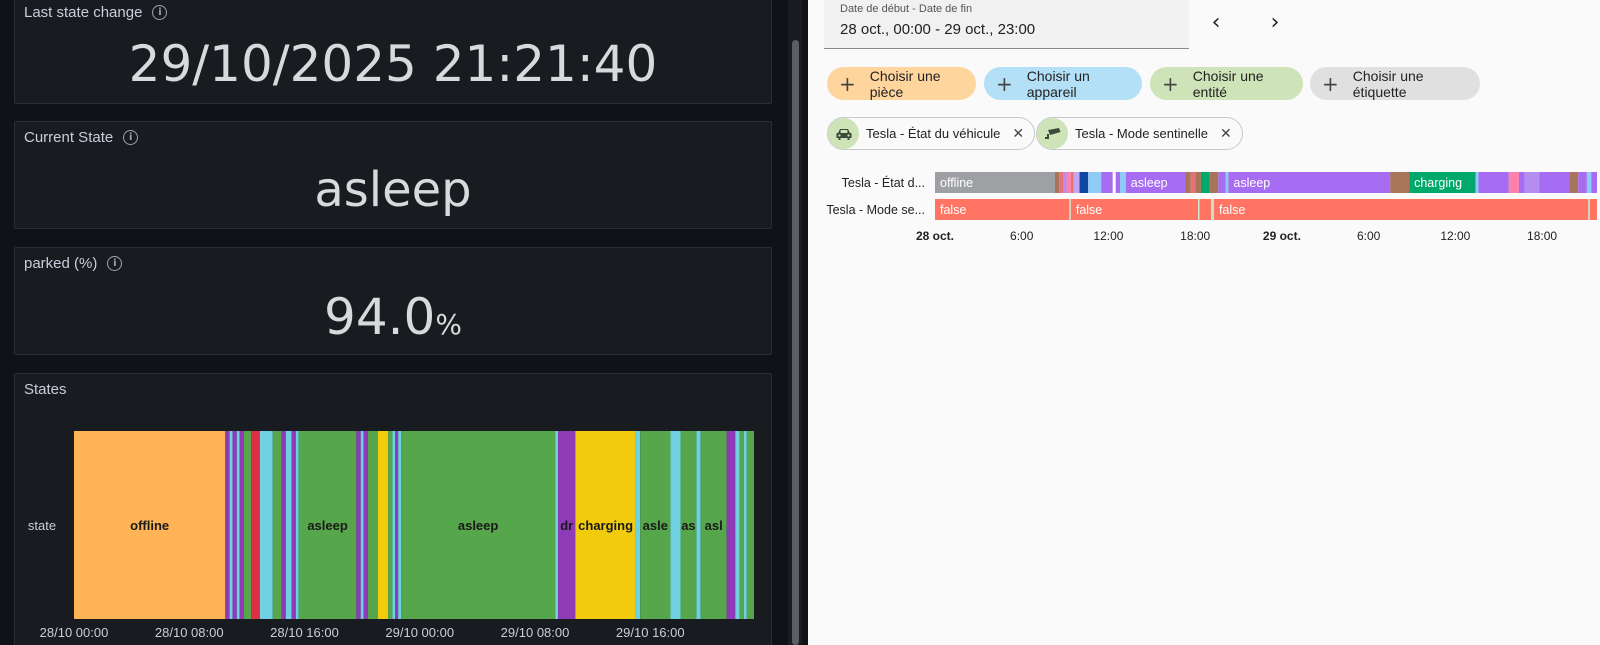 This screenshot has height=645, width=1600. What do you see at coordinates (1063, 83) in the screenshot?
I see `choose-device-button: + Choisir un appareil` at bounding box center [1063, 83].